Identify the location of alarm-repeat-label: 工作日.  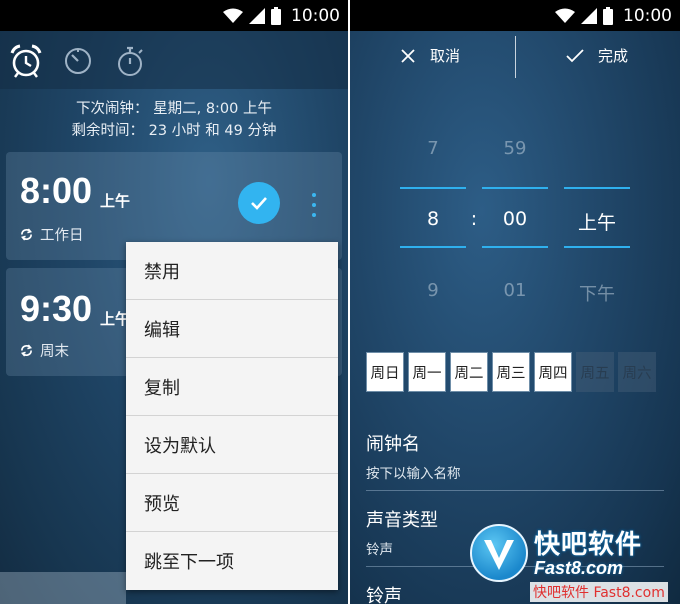
(62, 236).